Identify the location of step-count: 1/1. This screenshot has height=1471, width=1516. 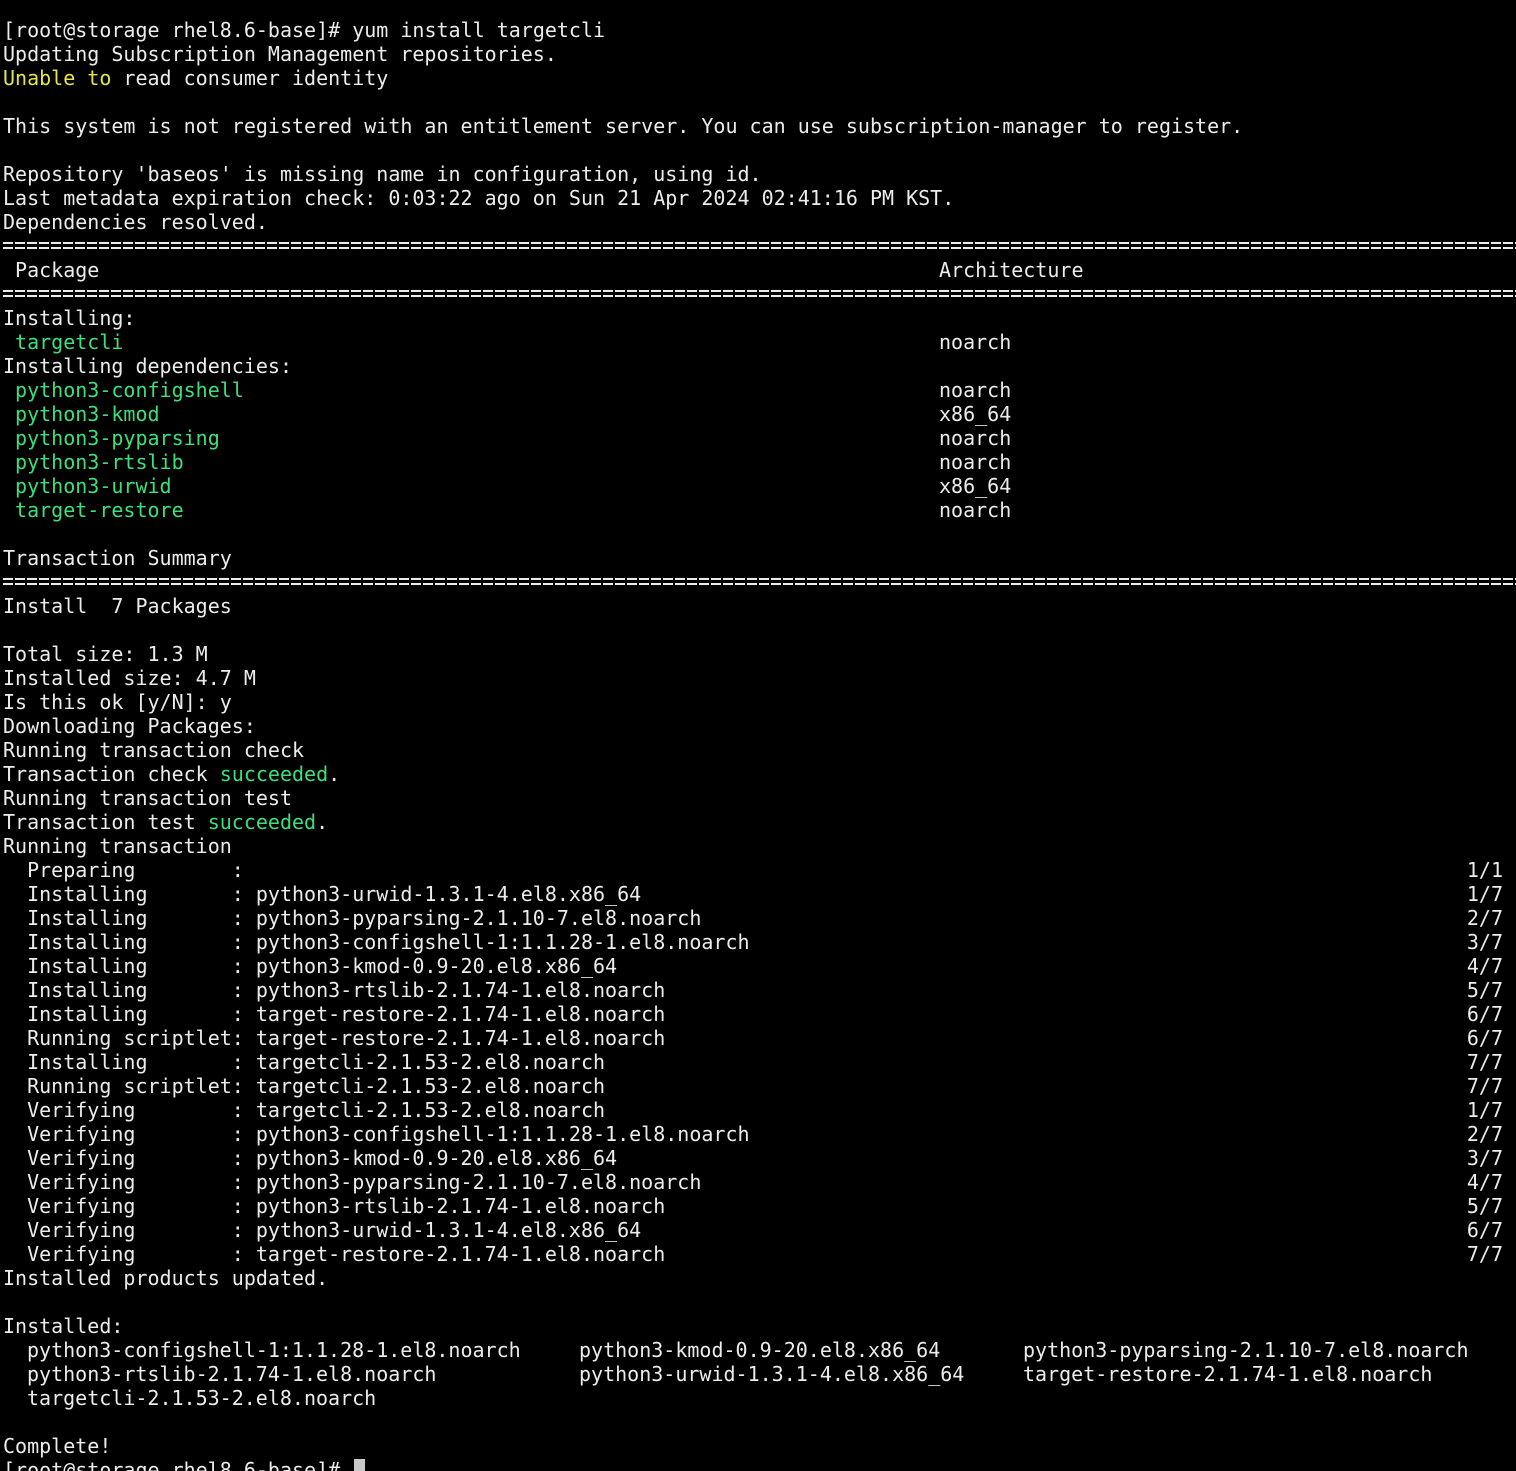
(1484, 870).